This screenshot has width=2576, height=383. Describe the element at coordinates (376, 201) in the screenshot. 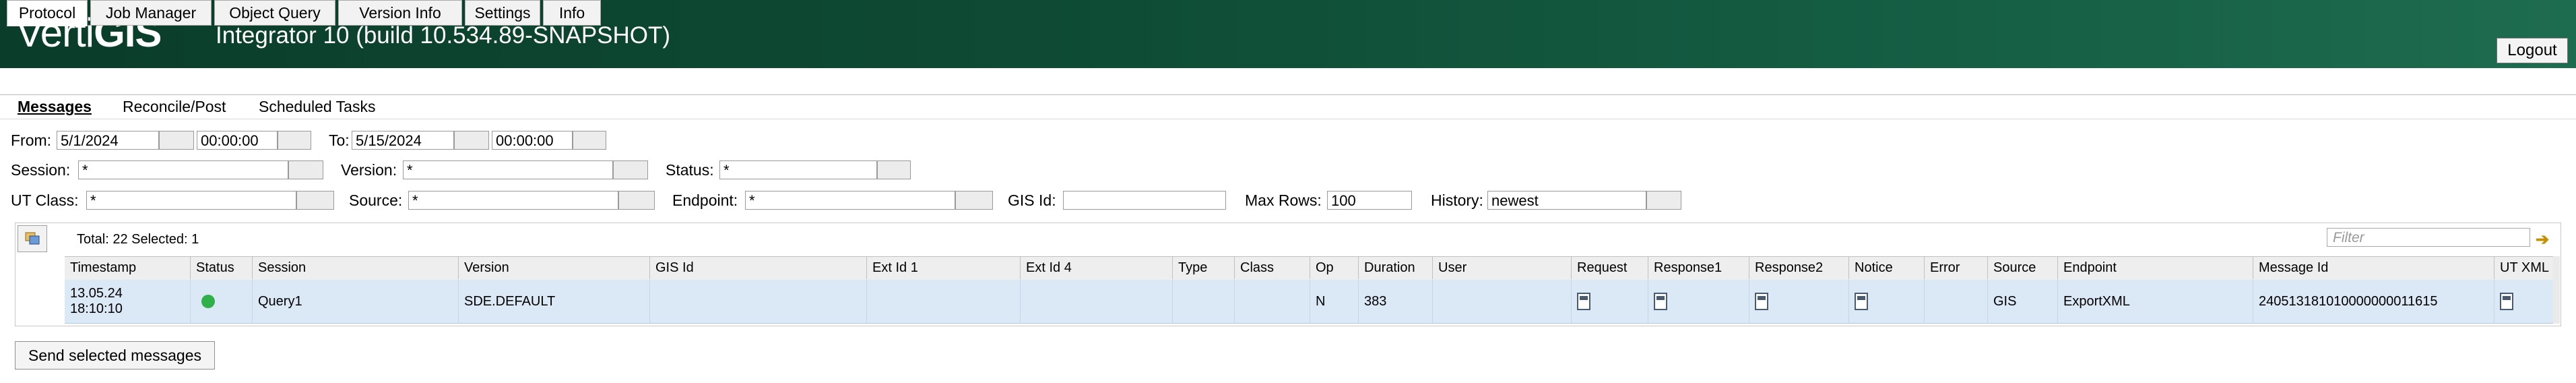

I see `source-label: Source:` at that location.